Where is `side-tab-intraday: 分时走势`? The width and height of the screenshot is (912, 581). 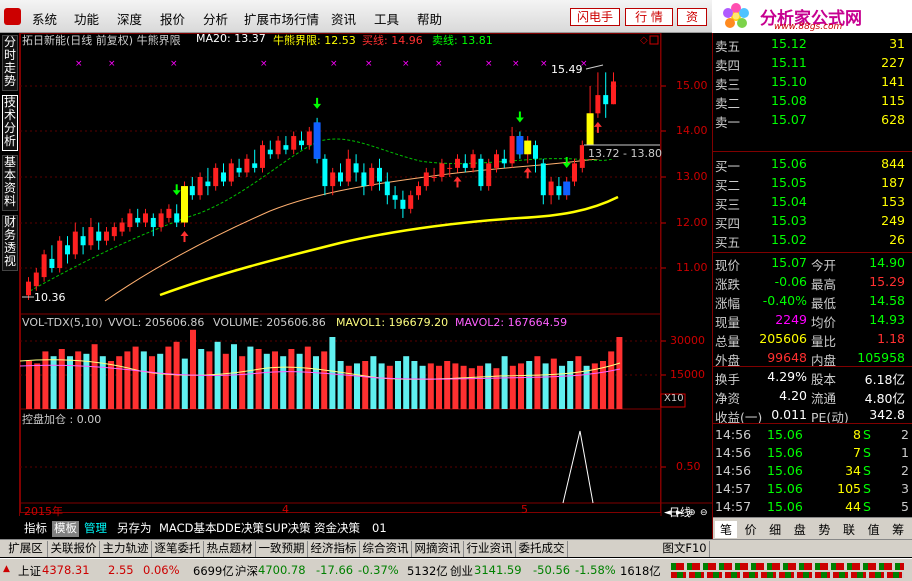 side-tab-intraday: 分时走势 is located at coordinates (10, 63).